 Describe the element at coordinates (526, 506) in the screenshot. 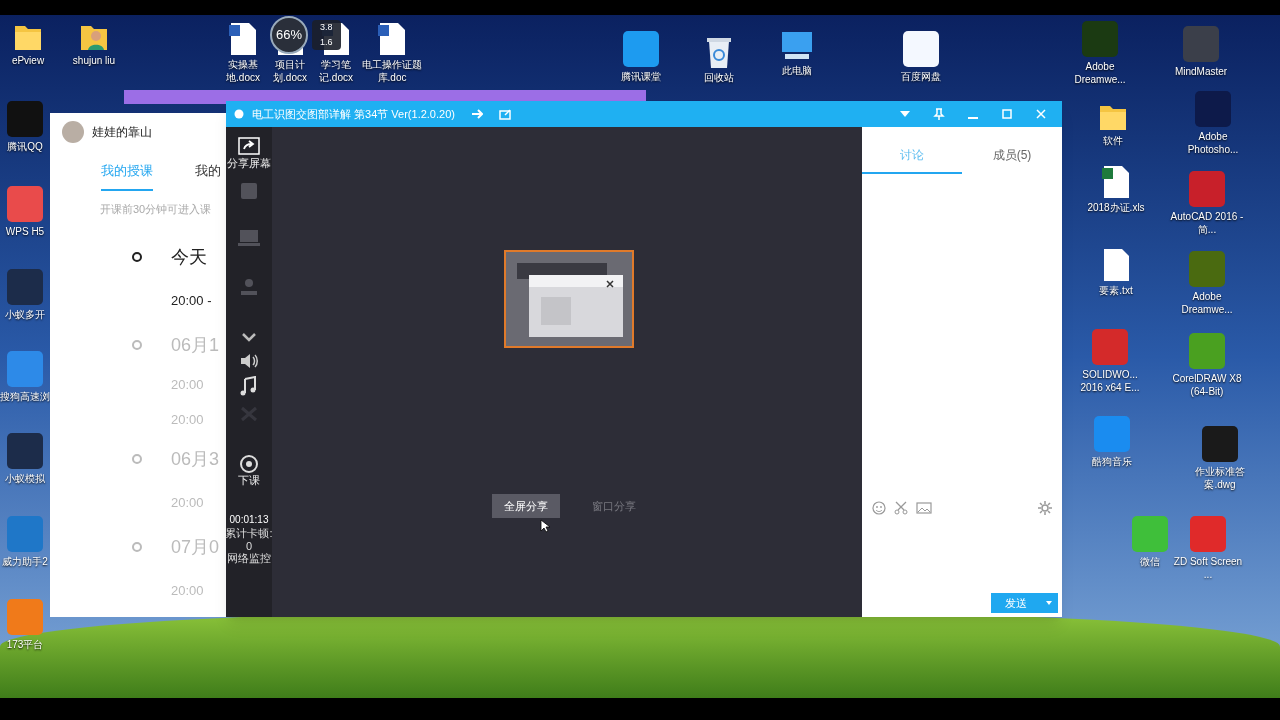

I see `share-mode-button: 全屏分享` at that location.